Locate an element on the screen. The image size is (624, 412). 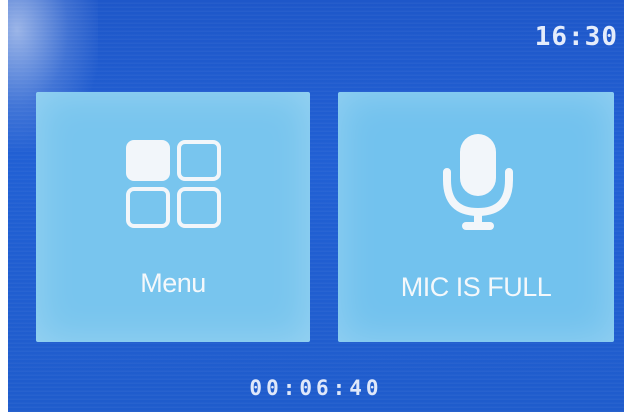
menu-grid-icon is located at coordinates (173, 184).